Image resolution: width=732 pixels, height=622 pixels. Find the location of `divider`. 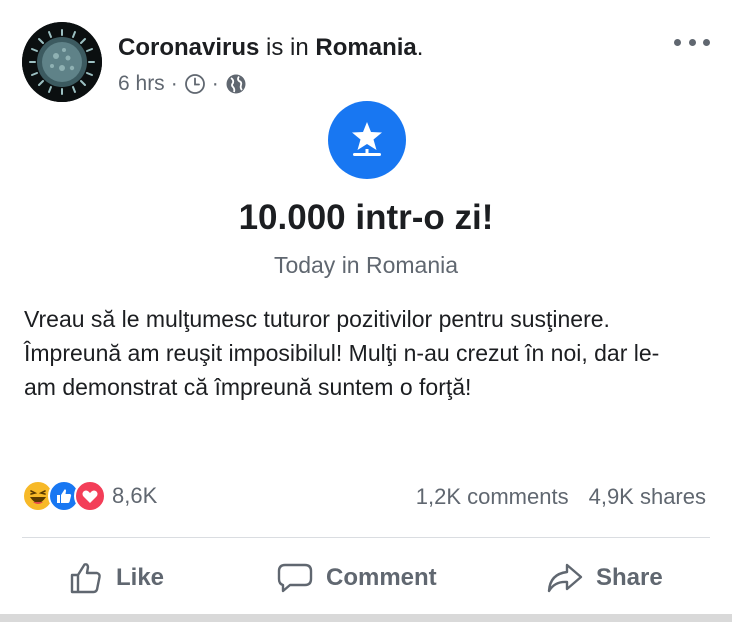

divider is located at coordinates (366, 537).